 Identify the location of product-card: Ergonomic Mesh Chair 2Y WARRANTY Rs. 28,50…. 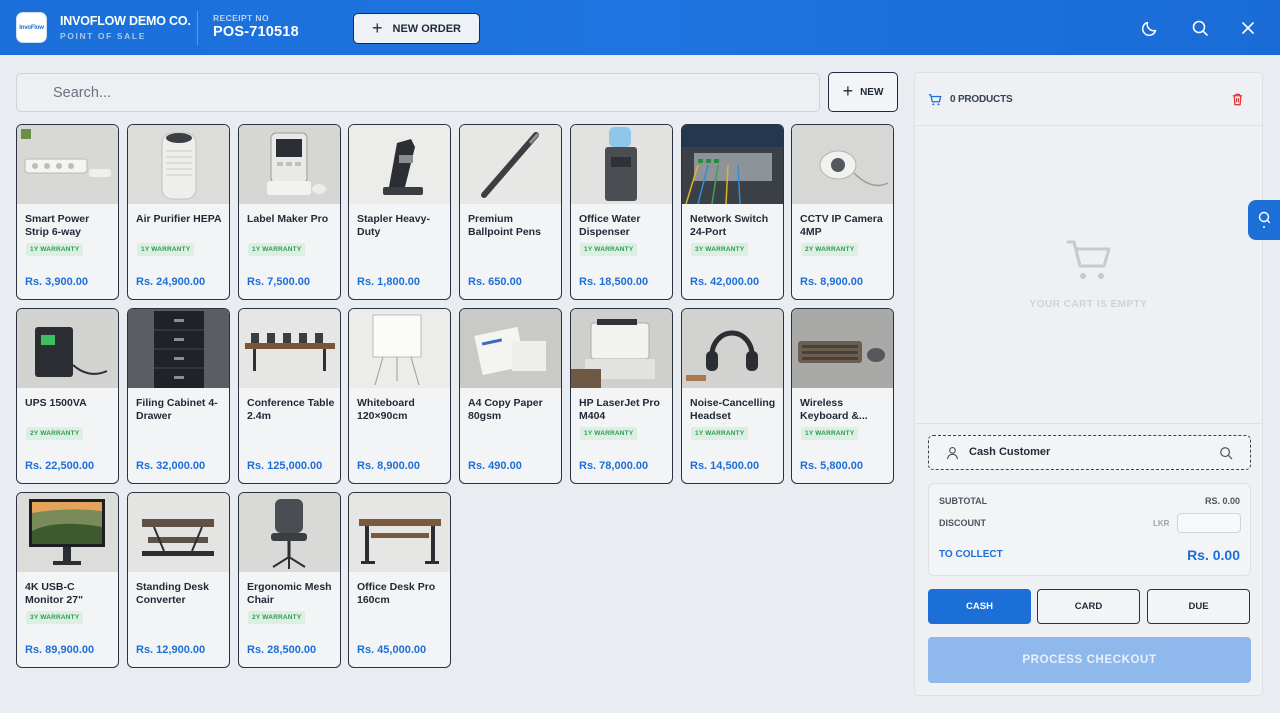
(289, 580).